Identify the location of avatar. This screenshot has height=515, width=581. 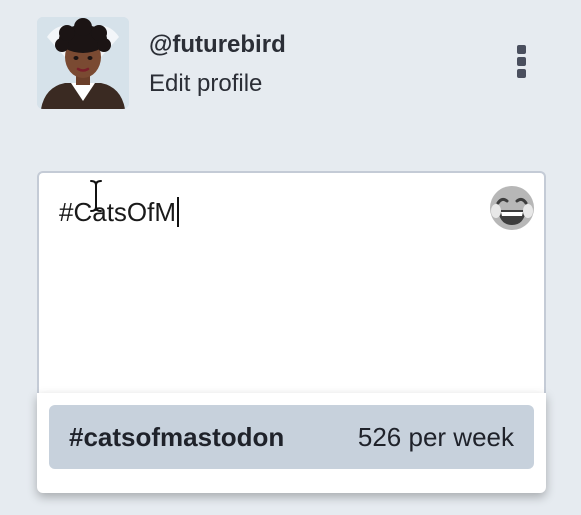
(83, 63).